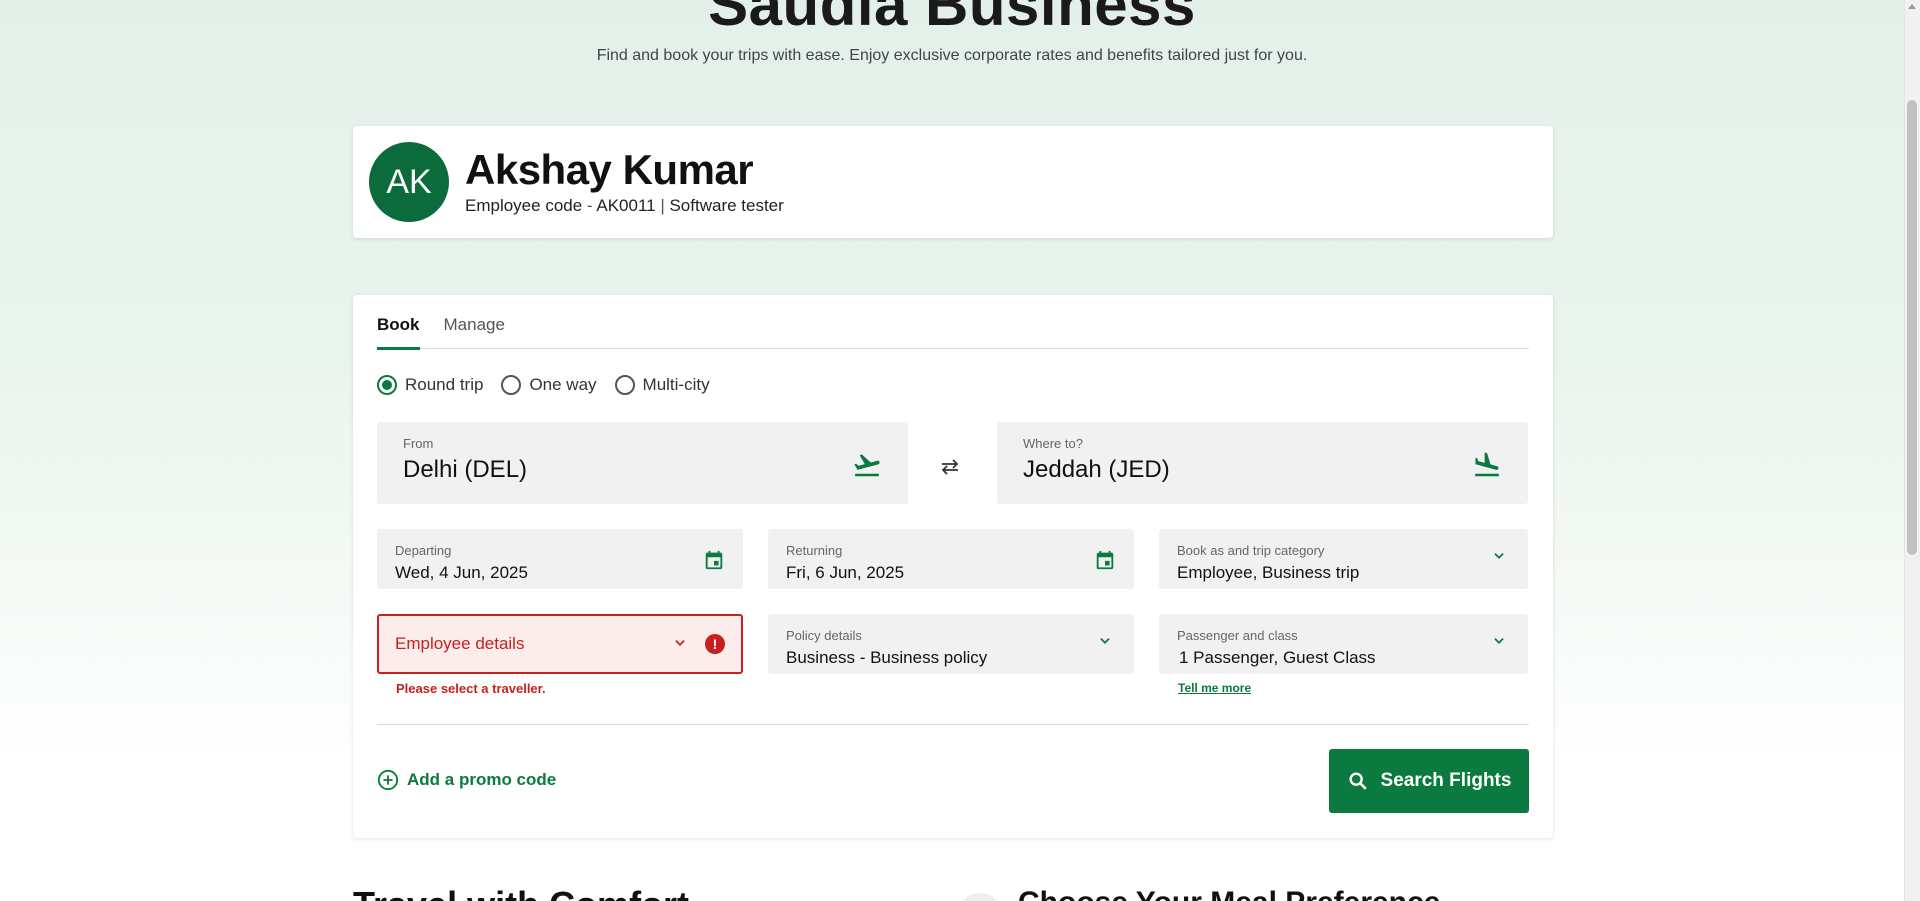 The width and height of the screenshot is (1920, 901). What do you see at coordinates (1237, 635) in the screenshot?
I see `passenger-label: Passenger and class` at bounding box center [1237, 635].